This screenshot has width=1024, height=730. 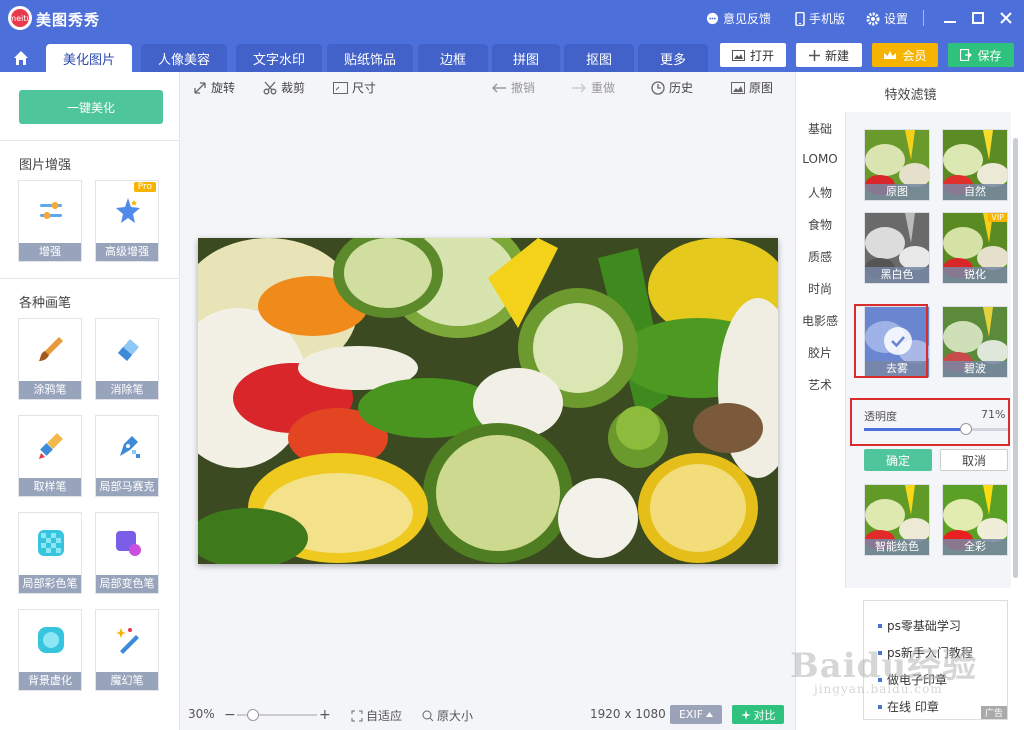 I want to click on tab-cutout: 抠图, so click(x=599, y=58).